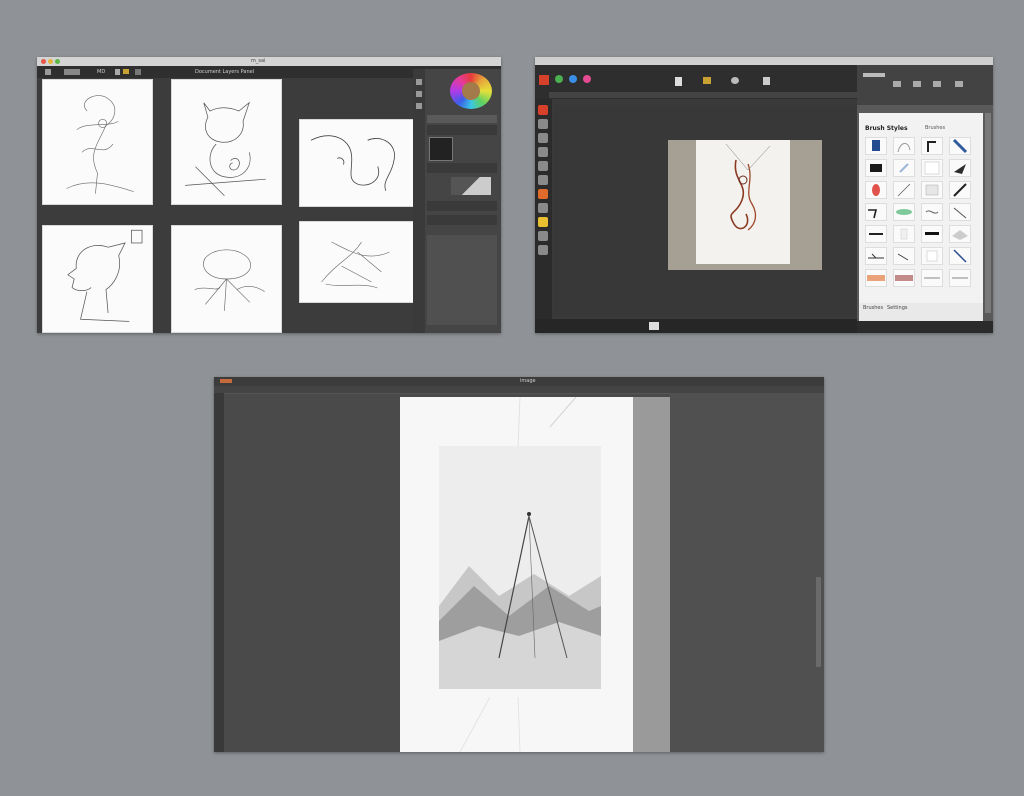  I want to click on profile-sketch, so click(97, 279).